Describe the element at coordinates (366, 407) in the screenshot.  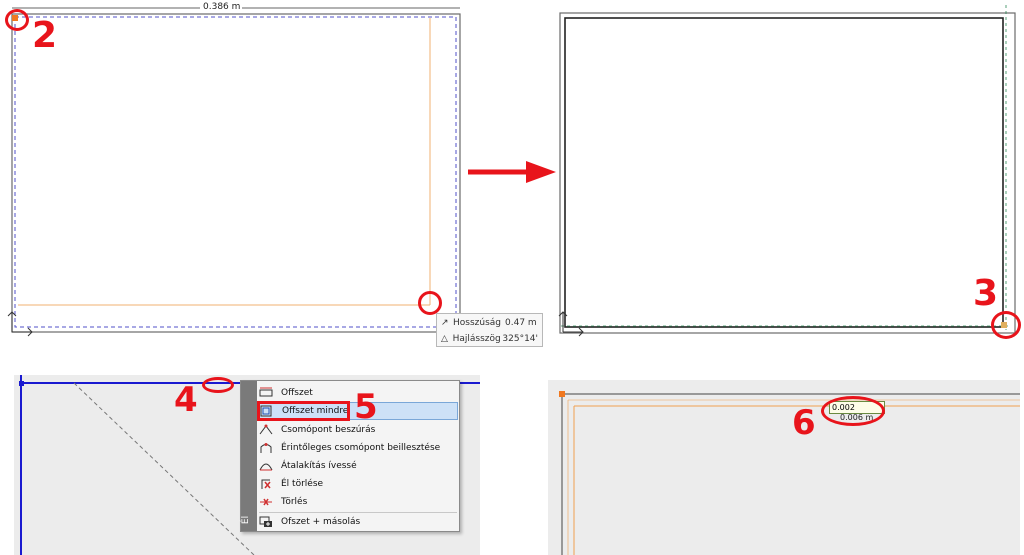
I see `step-label-5: 5` at that location.